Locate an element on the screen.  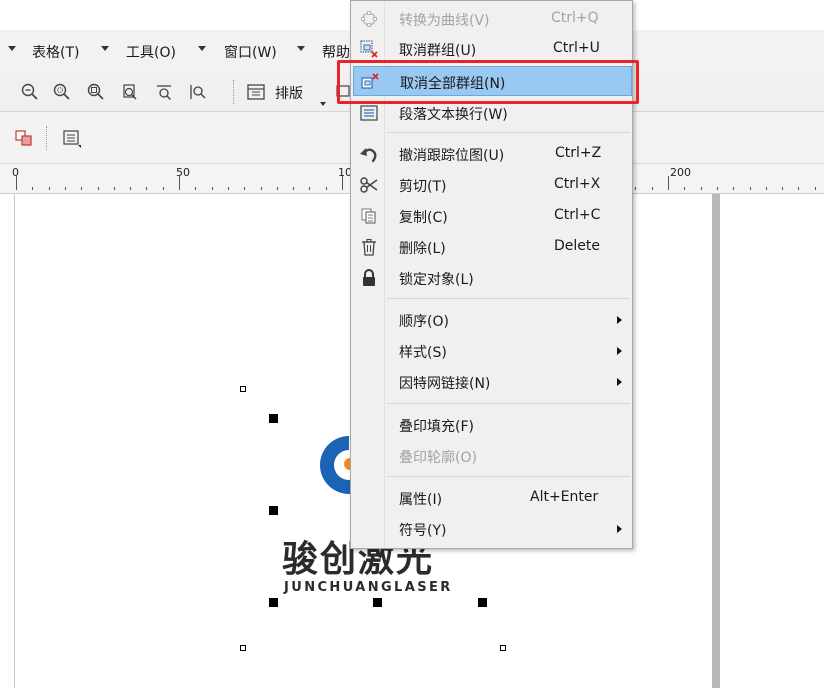
menu-item-shortcut: Delete is located at coordinates (577, 246).